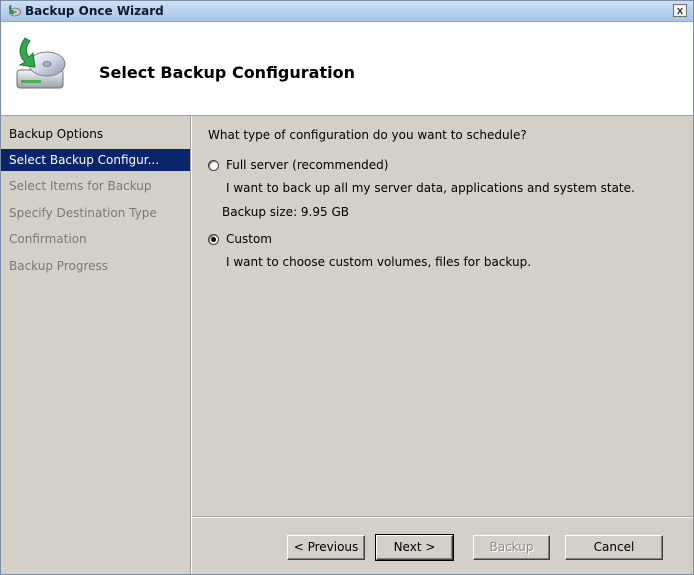  I want to click on backup-size-label: Backup size: 9.95 GB, so click(285, 212).